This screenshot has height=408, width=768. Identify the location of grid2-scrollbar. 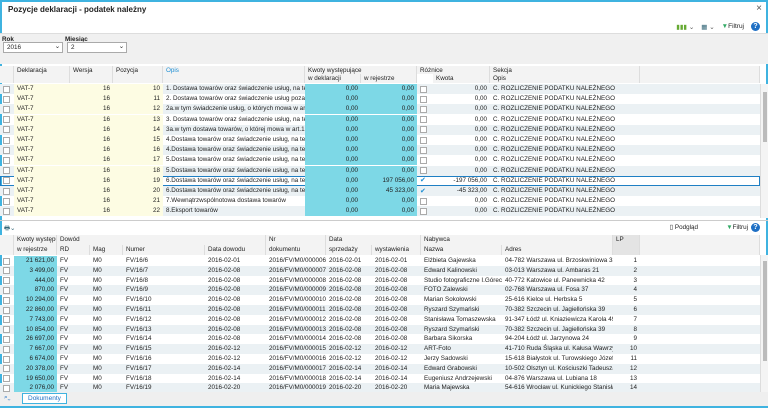
(764, 323).